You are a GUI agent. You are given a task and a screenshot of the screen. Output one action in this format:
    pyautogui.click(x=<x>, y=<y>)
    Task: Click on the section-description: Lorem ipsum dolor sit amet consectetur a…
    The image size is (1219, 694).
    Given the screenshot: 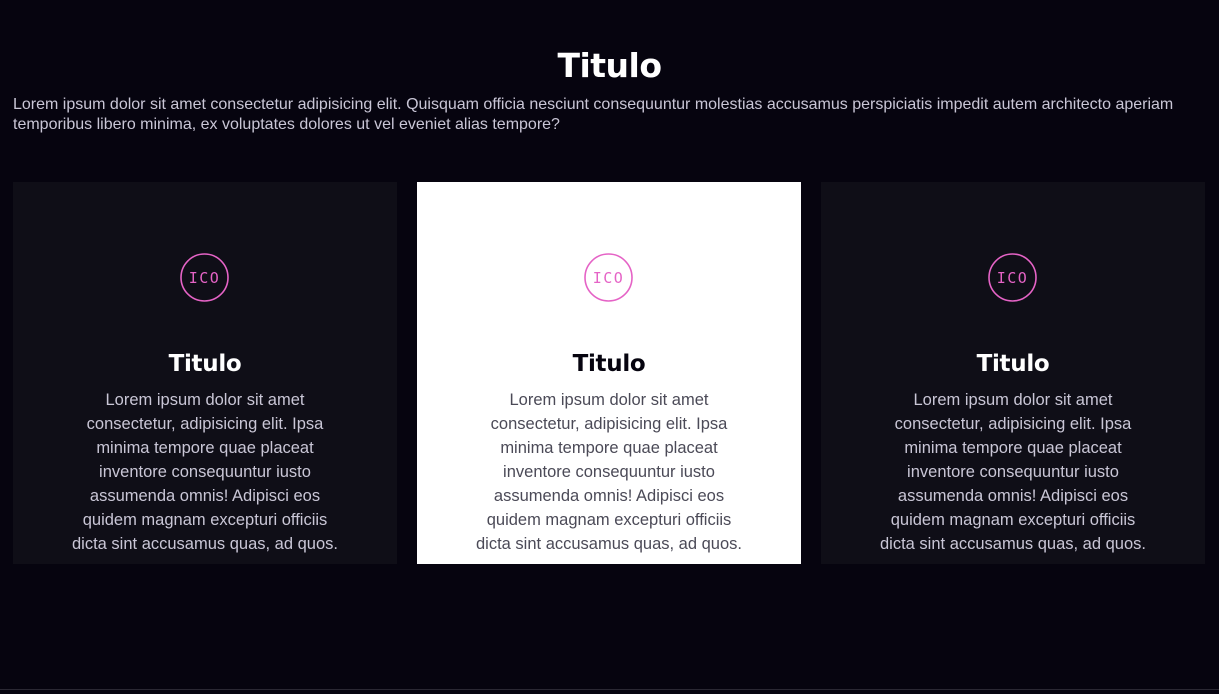 What is the action you would take?
    pyautogui.click(x=593, y=114)
    